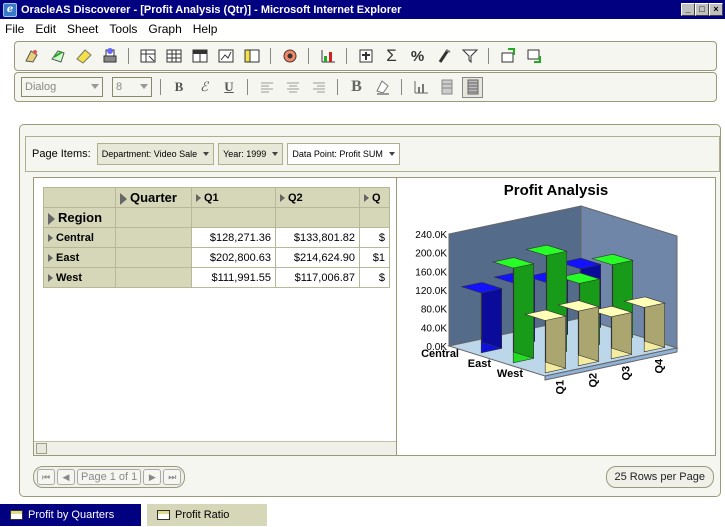  What do you see at coordinates (173, 56) in the screenshot?
I see `crosstab-icon` at bounding box center [173, 56].